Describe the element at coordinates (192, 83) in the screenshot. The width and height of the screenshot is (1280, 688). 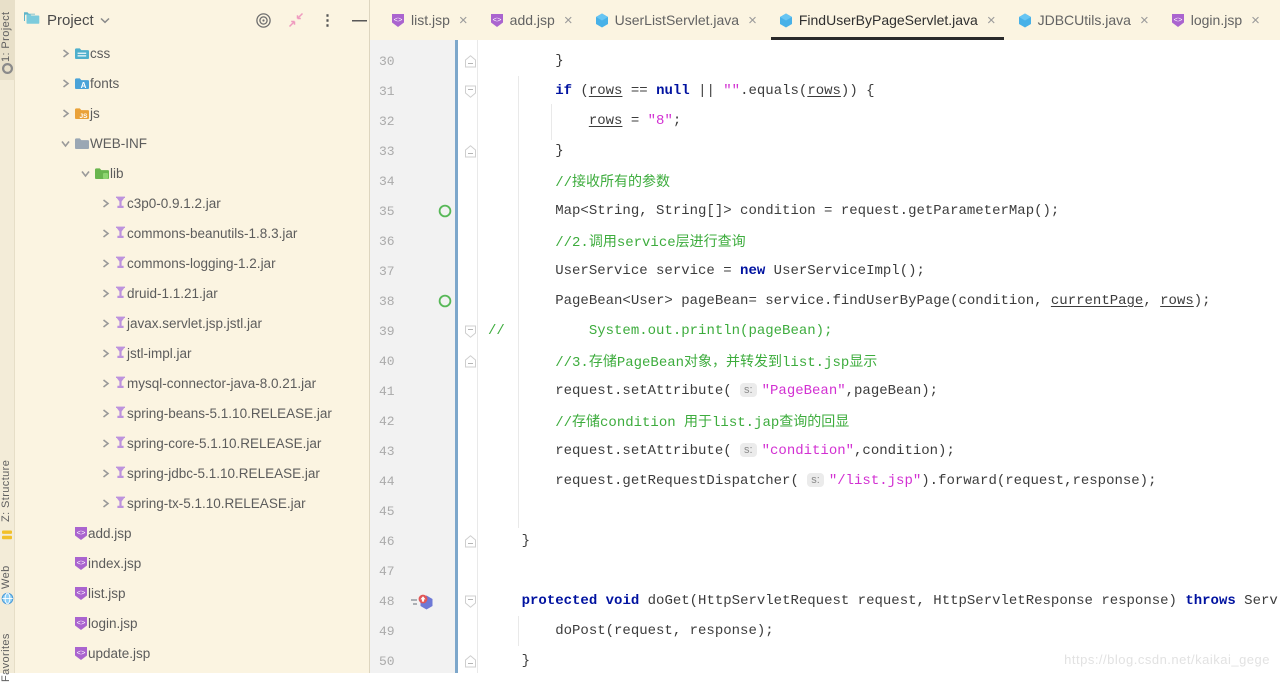
I see `tree-item: Afonts` at that location.